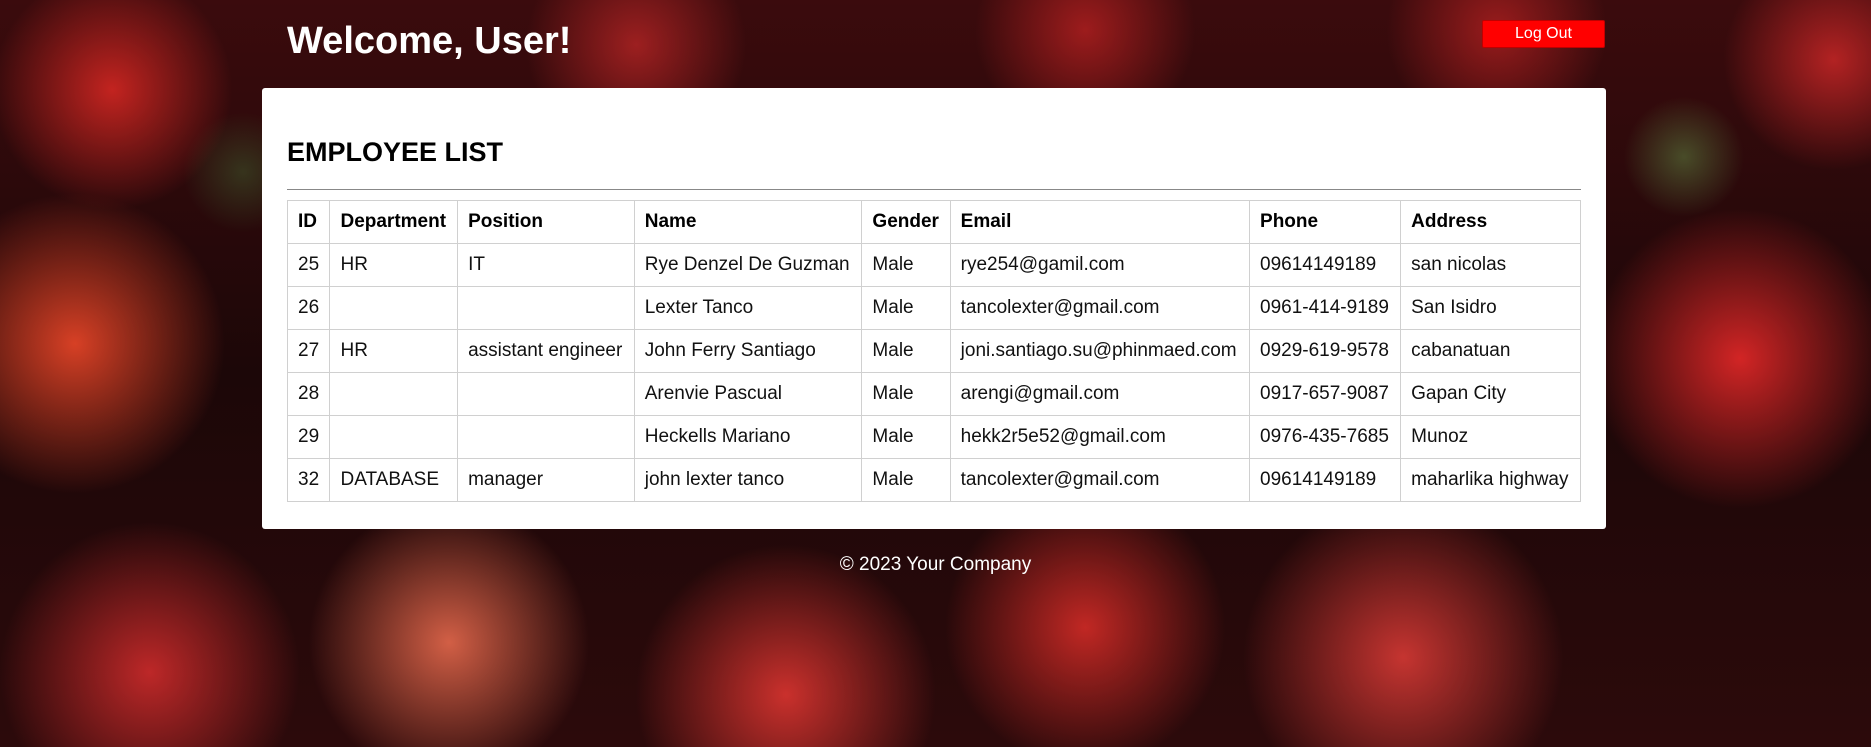 The width and height of the screenshot is (1871, 747). Describe the element at coordinates (1325, 222) in the screenshot. I see `column-header-phone: Phone` at that location.